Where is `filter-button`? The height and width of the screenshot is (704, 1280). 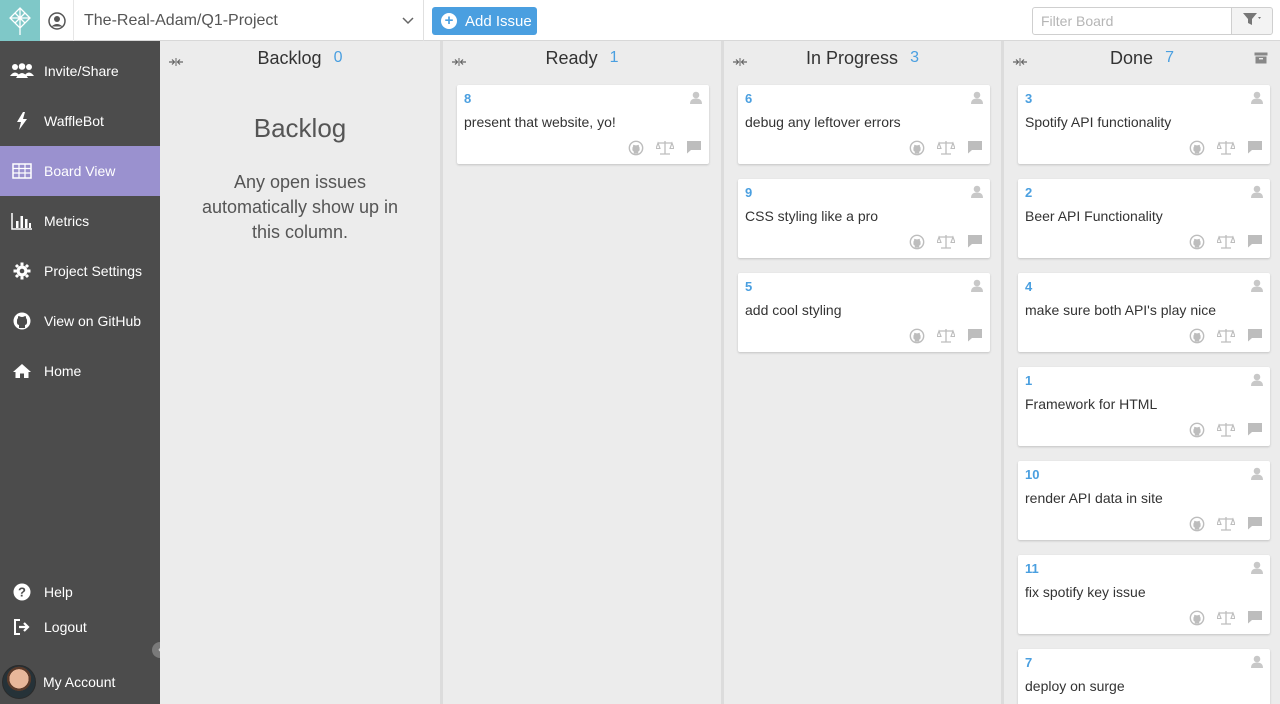
filter-button is located at coordinates (1252, 21).